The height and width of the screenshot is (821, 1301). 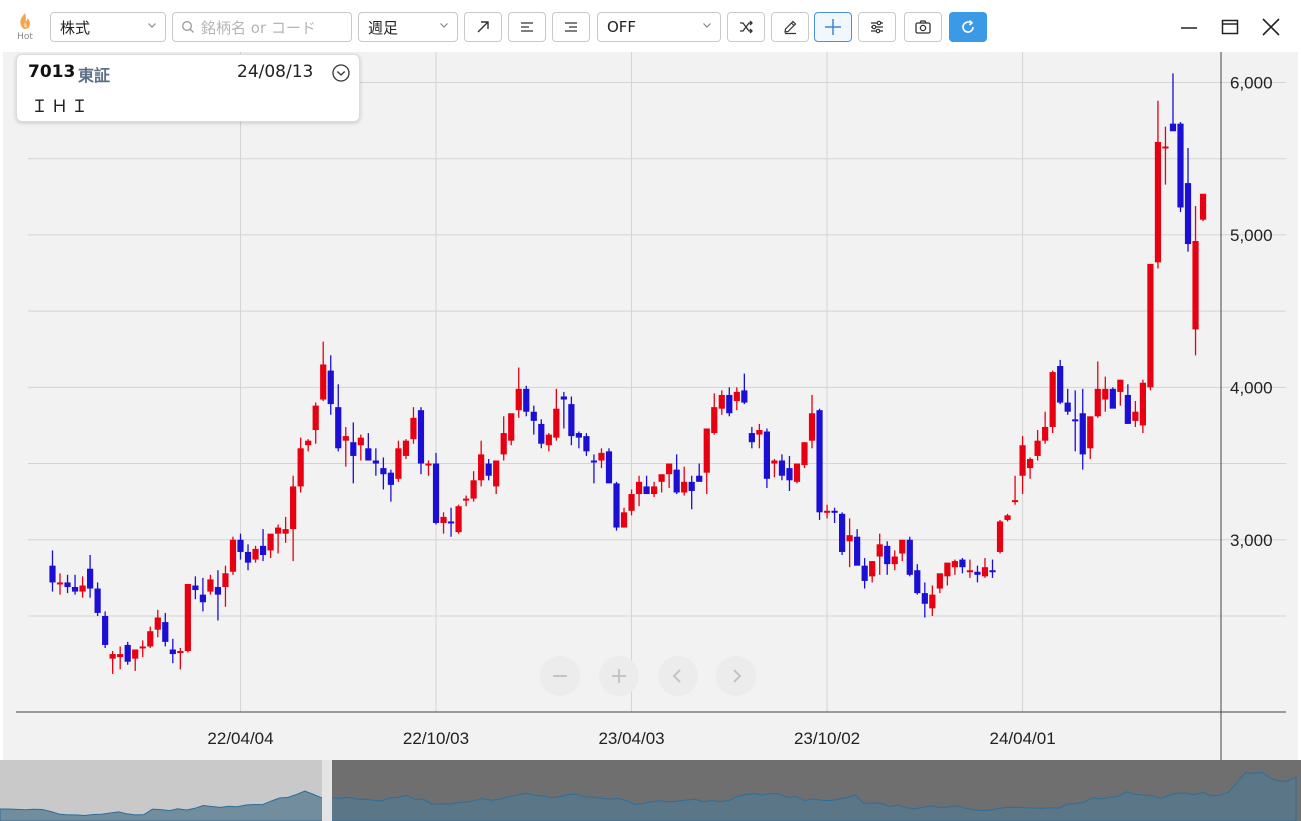 What do you see at coordinates (25, 21) in the screenshot?
I see `flame-icon` at bounding box center [25, 21].